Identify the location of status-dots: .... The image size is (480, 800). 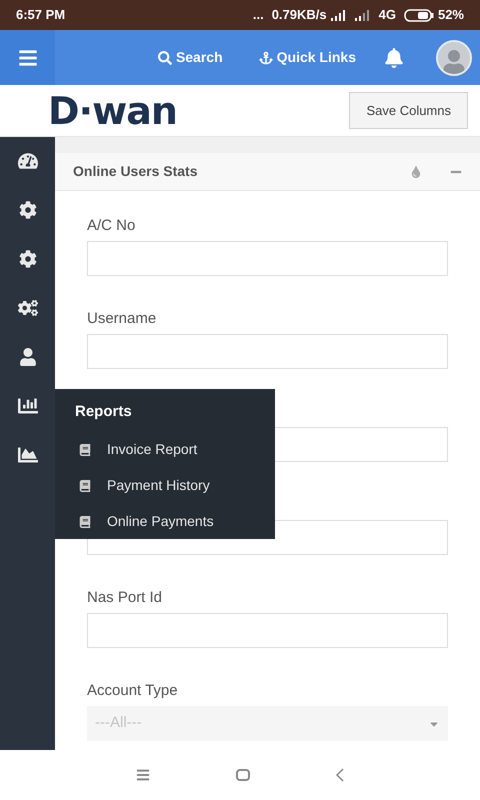
(258, 15).